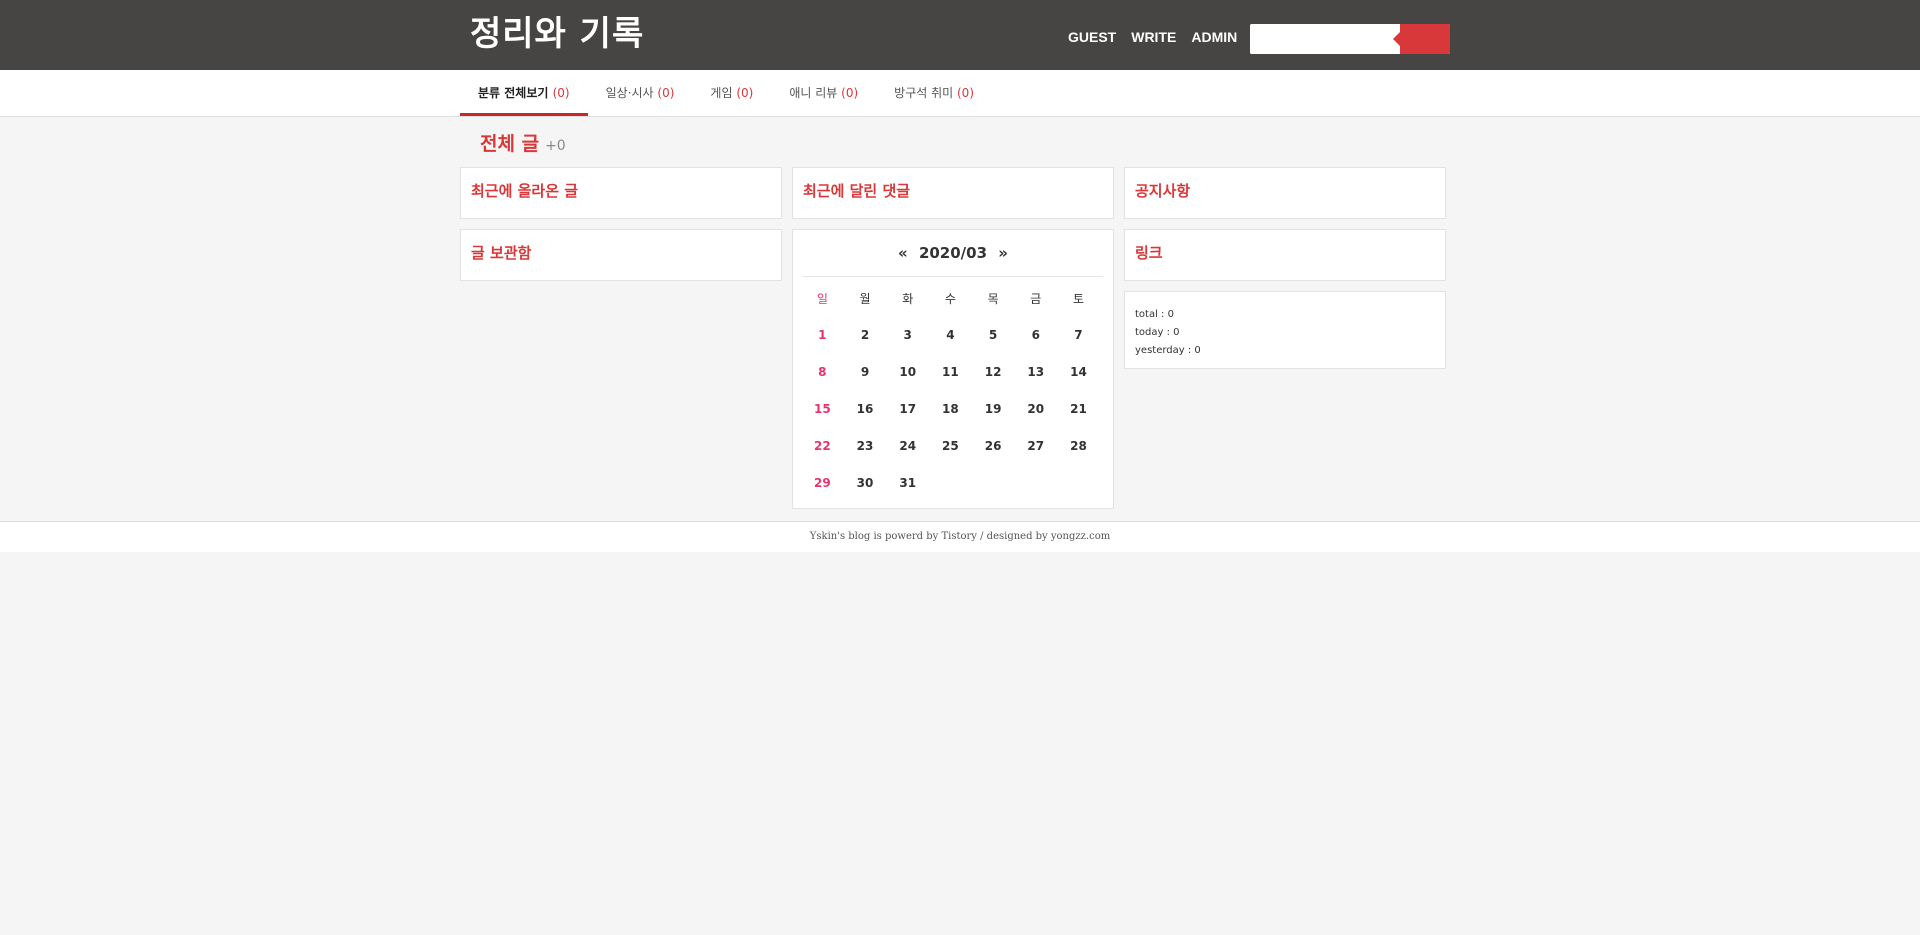 Image resolution: width=1920 pixels, height=935 pixels. Describe the element at coordinates (857, 191) in the screenshot. I see `recent-comments-title: 최근에 달린 댓글` at that location.